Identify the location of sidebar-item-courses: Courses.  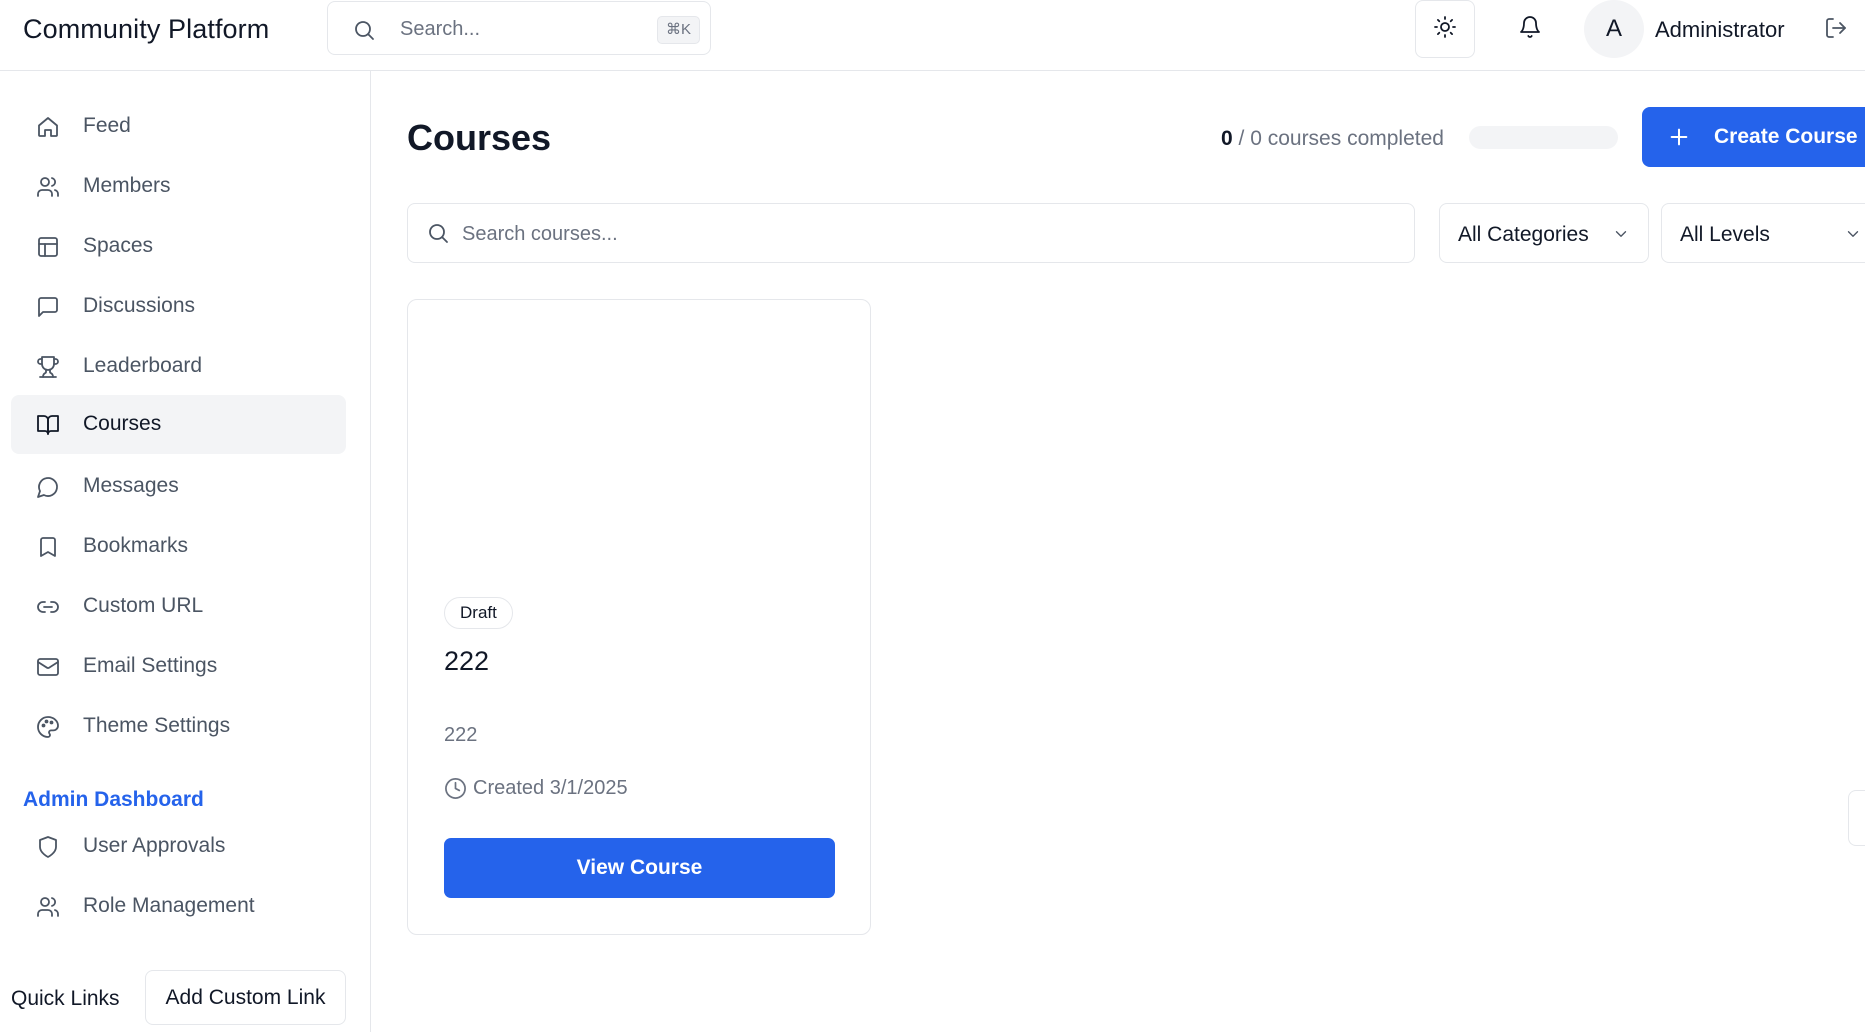
(178, 424).